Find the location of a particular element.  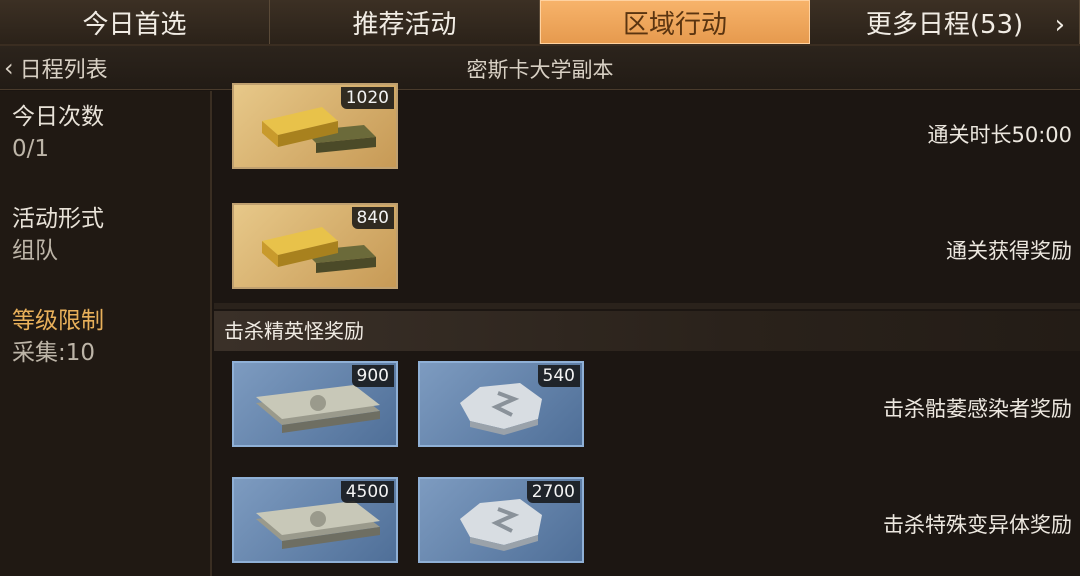

page-title: 密斯卡大学副本 is located at coordinates (540, 70).